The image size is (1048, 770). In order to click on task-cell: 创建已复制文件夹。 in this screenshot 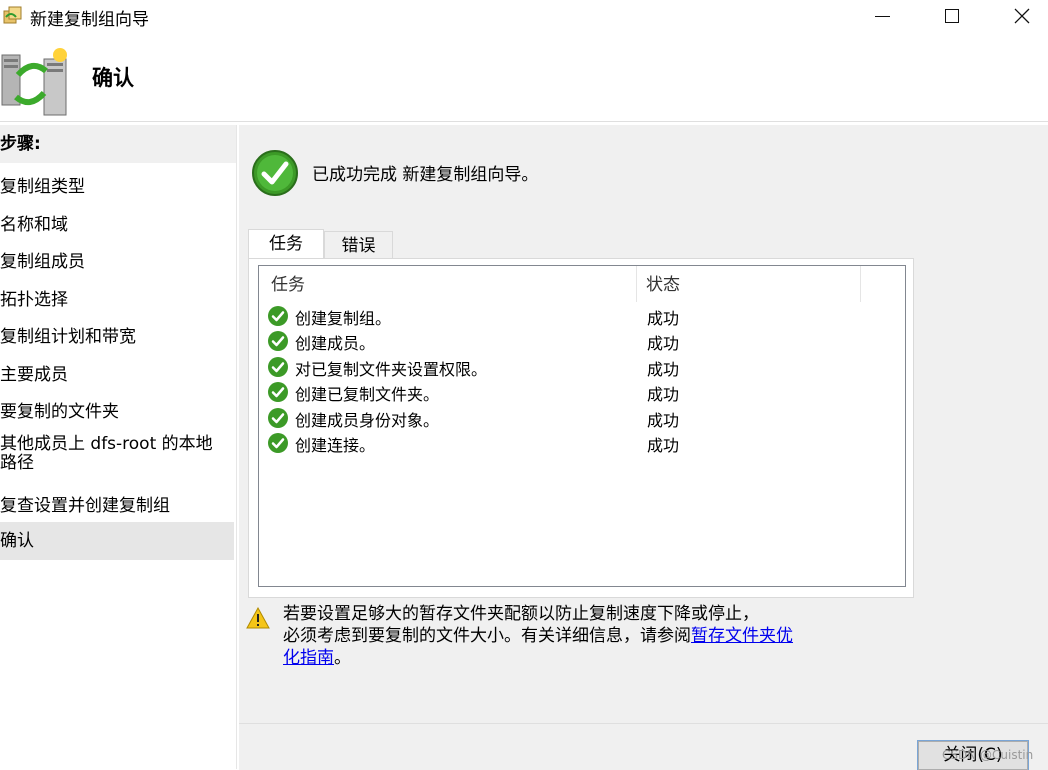, I will do `click(367, 394)`.